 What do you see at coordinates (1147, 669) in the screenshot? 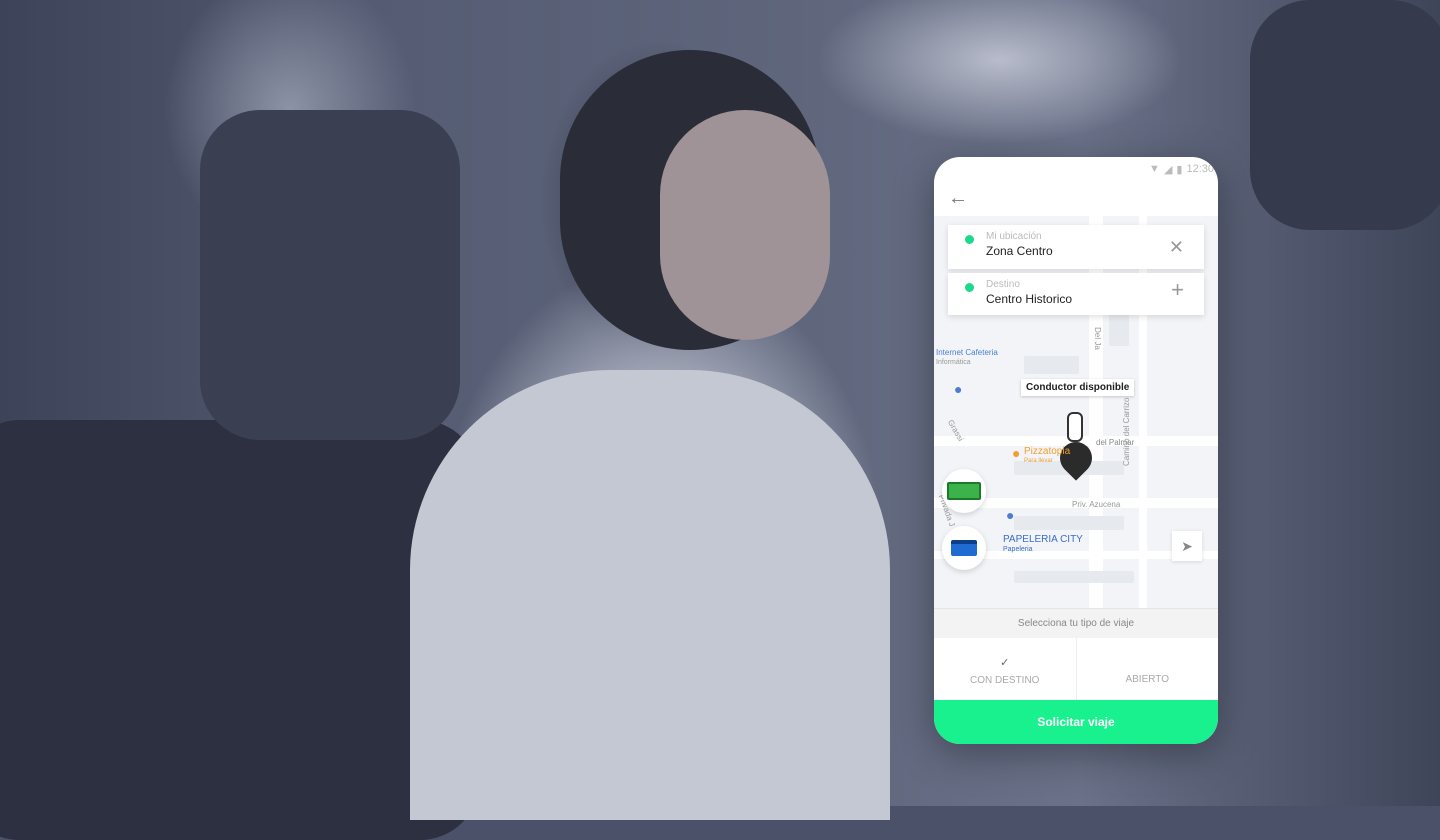
I see `trip-type-abierto: ABIERTO` at bounding box center [1147, 669].